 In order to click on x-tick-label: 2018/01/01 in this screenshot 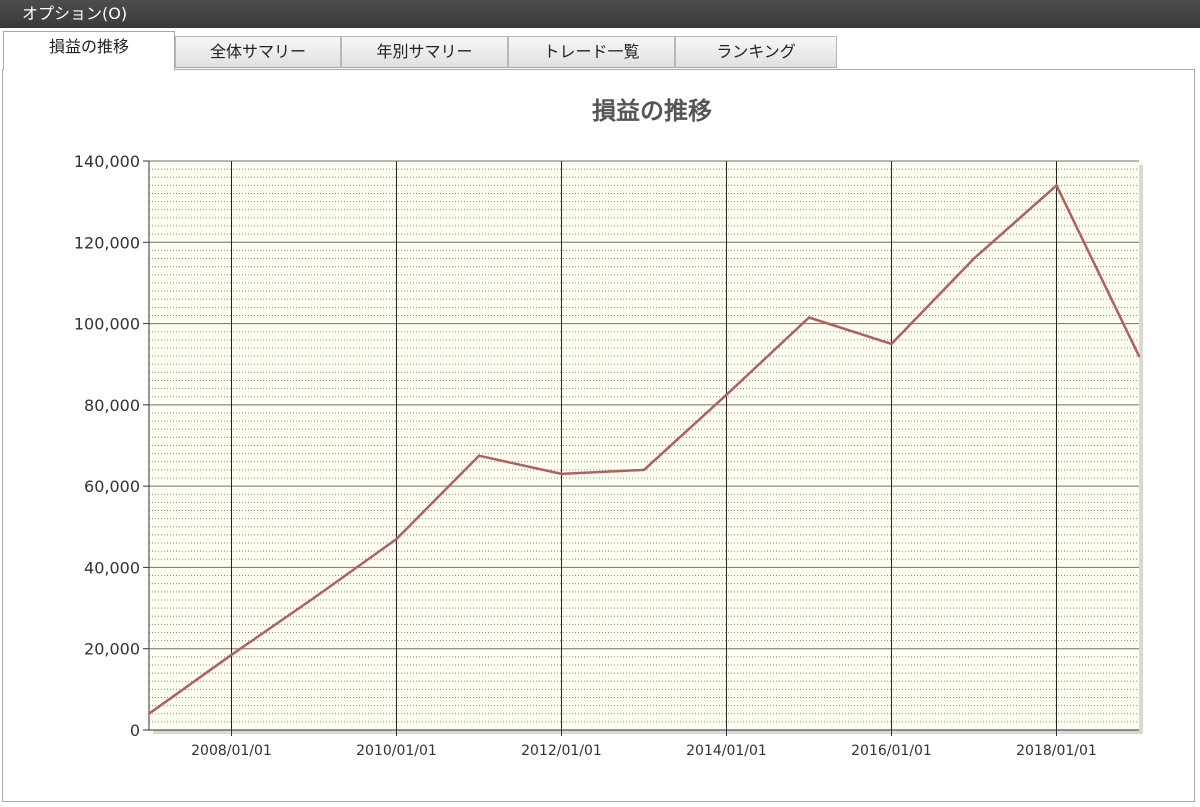, I will do `click(1056, 751)`.